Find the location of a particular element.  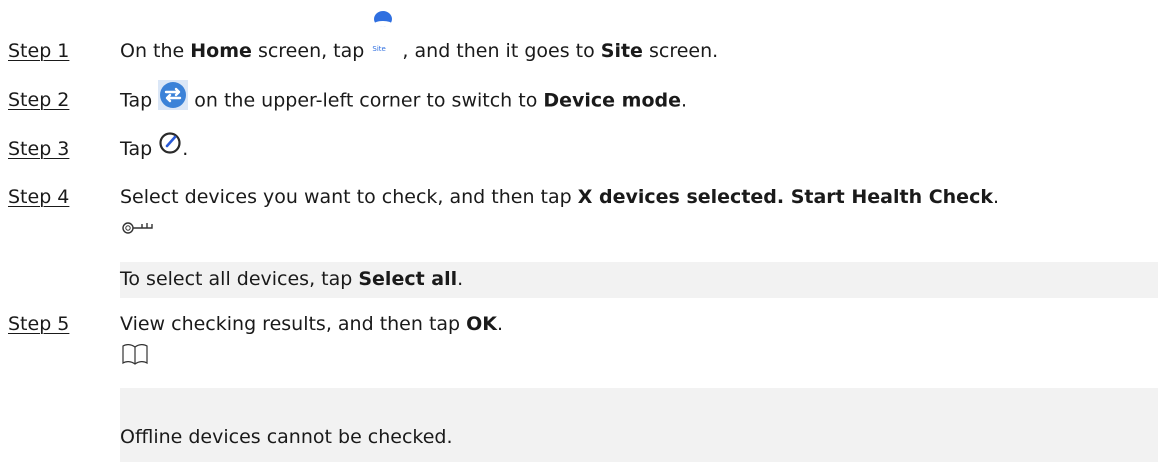

step-label: Step 5 is located at coordinates (39, 324).